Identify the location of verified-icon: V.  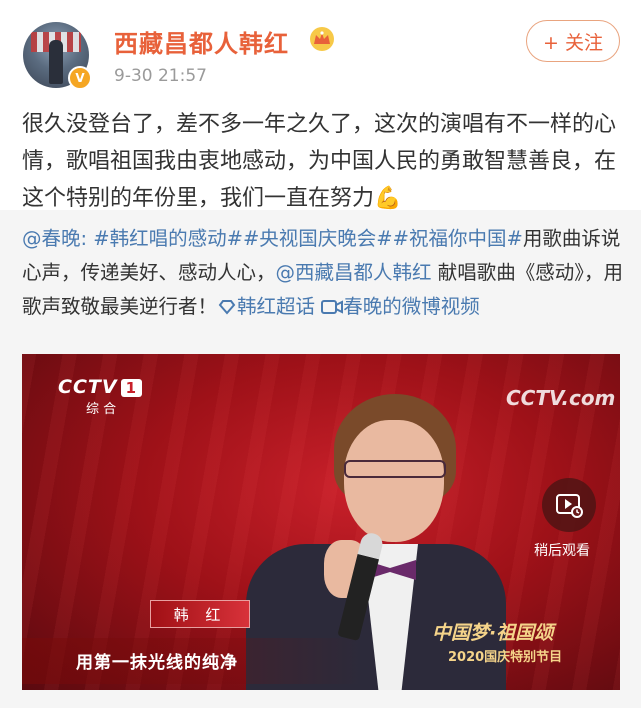
(80, 78).